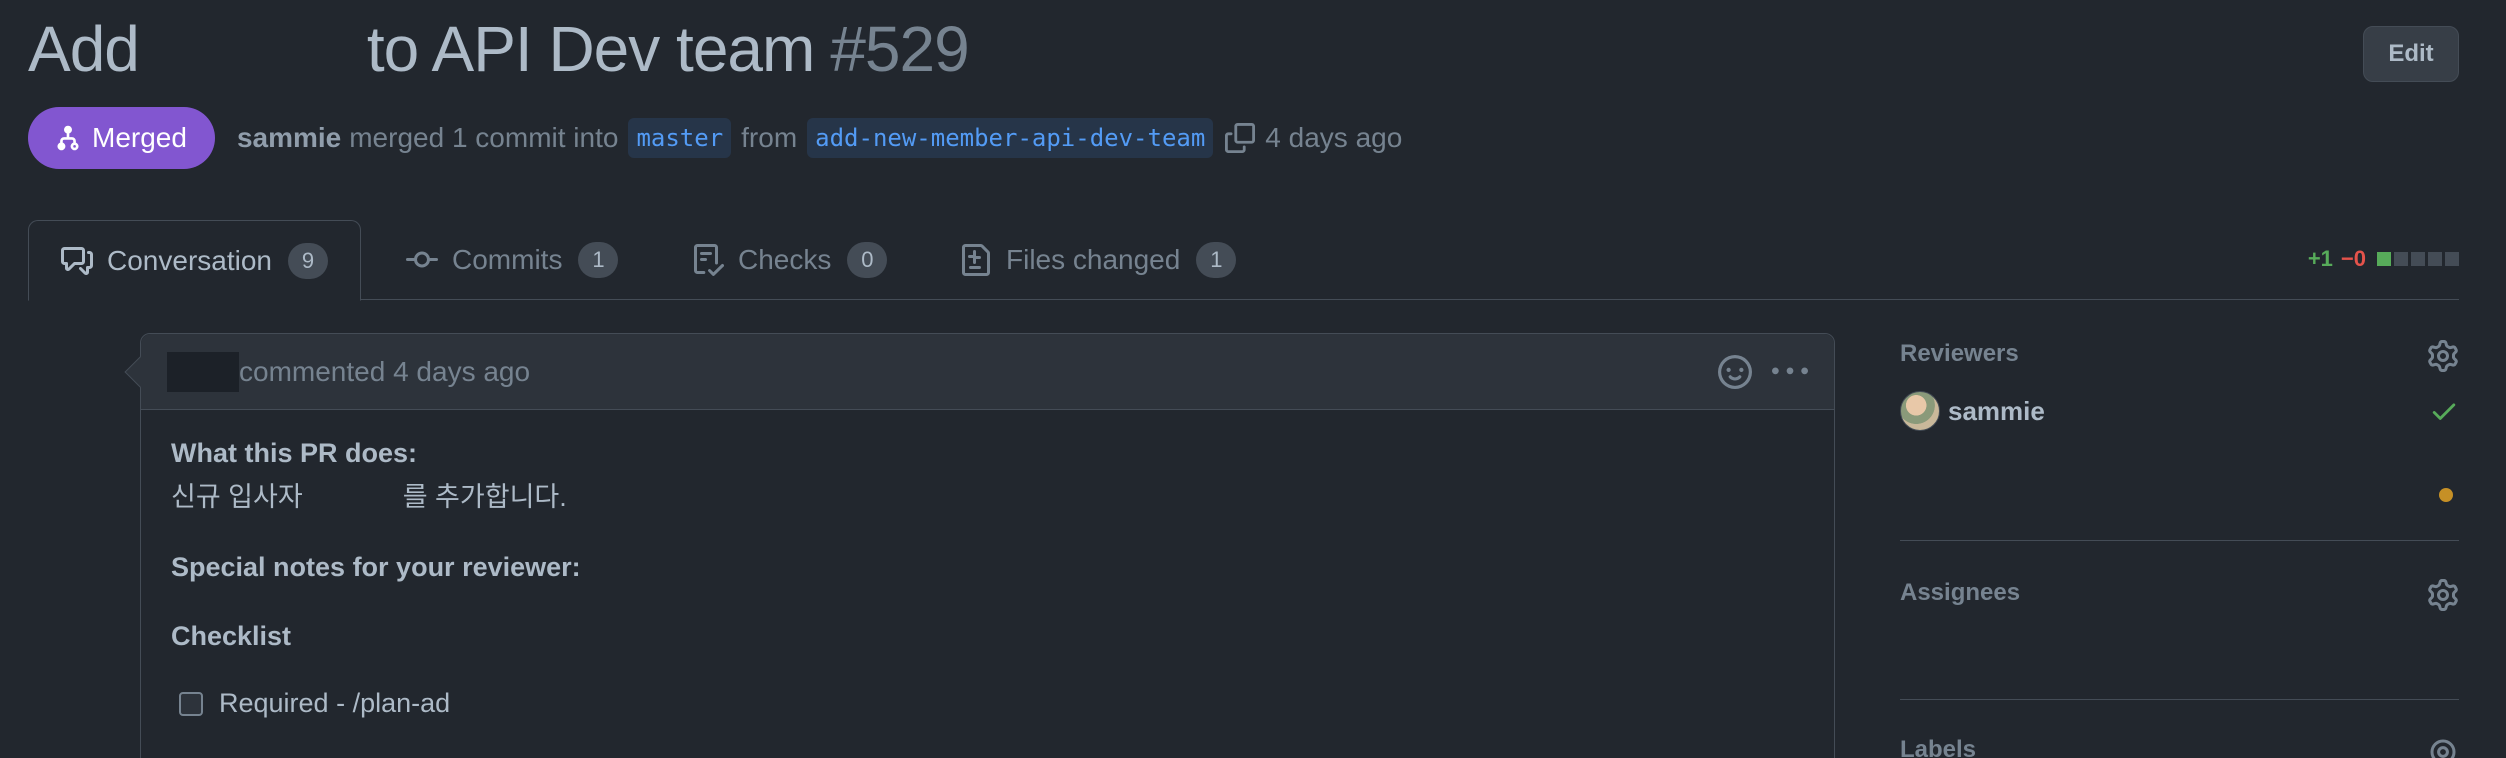 The width and height of the screenshot is (2506, 758). Describe the element at coordinates (2179, 729) in the screenshot. I see `labels-section: Labels` at that location.